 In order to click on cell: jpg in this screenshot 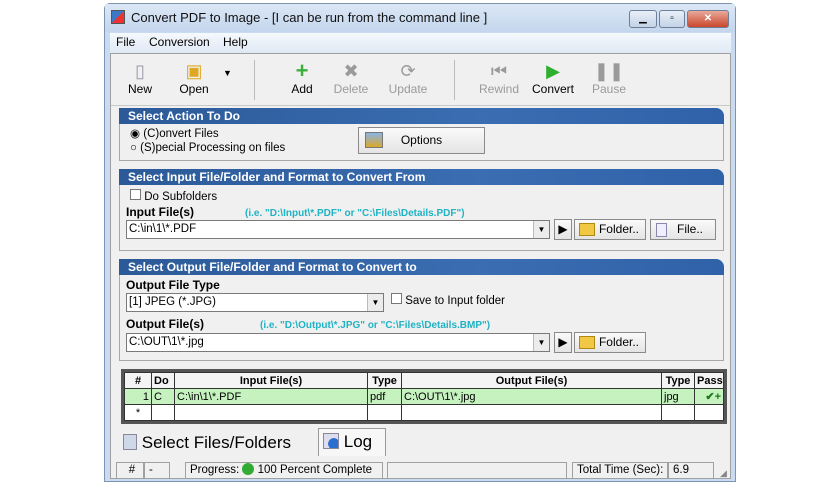, I will do `click(678, 396)`.